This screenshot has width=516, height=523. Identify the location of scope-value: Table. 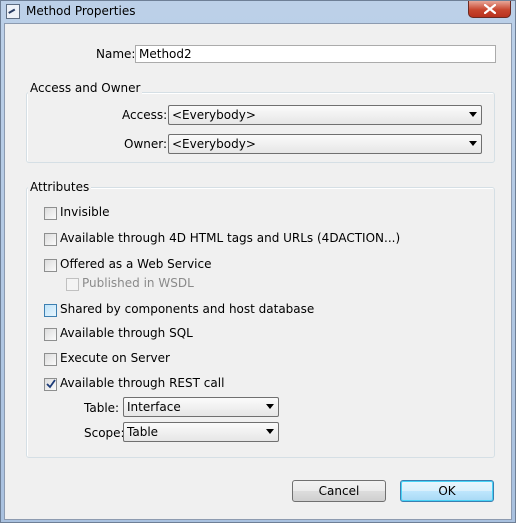
(143, 432).